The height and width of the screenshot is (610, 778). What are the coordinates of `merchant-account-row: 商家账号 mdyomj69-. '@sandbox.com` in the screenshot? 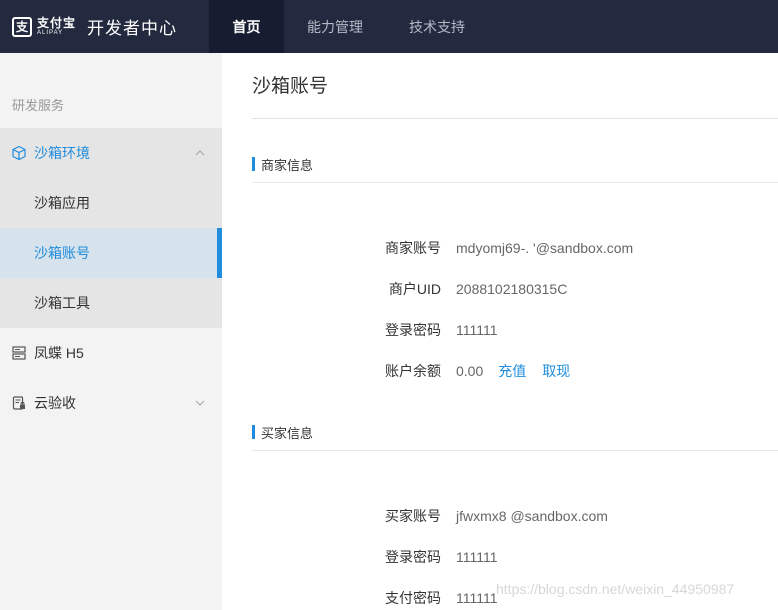 It's located at (427, 248).